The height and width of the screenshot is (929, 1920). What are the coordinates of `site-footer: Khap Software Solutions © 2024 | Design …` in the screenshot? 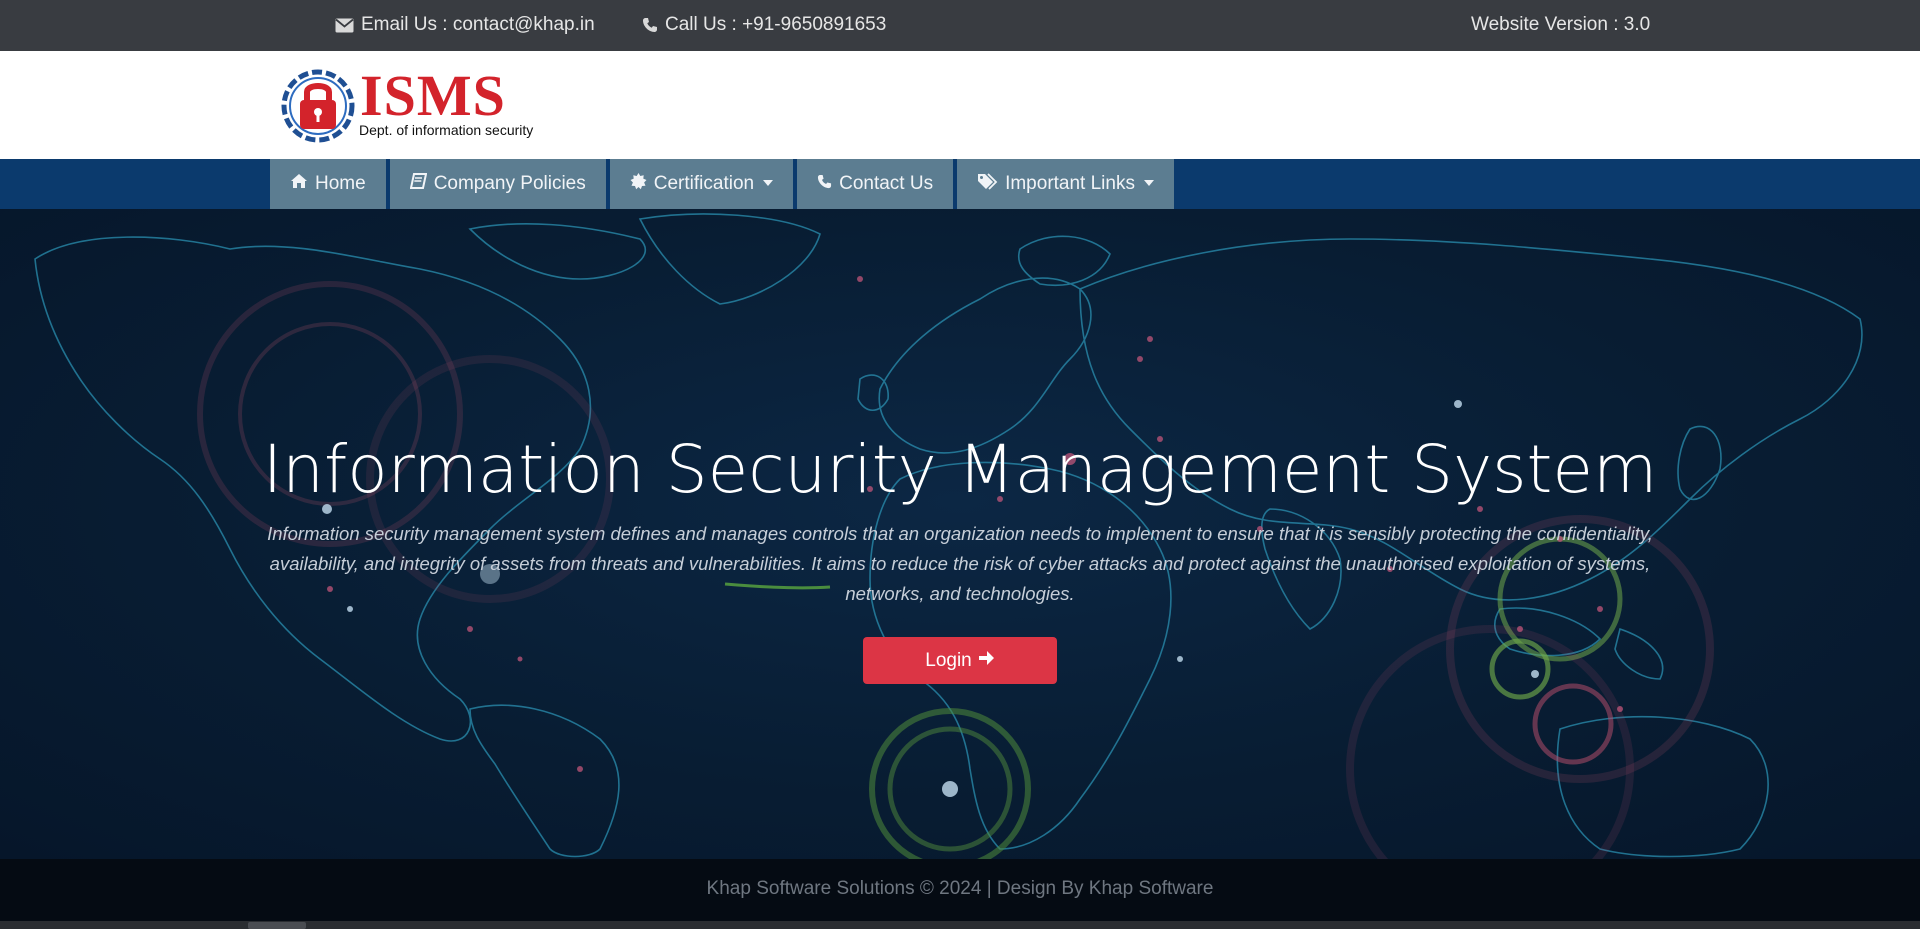 It's located at (960, 890).